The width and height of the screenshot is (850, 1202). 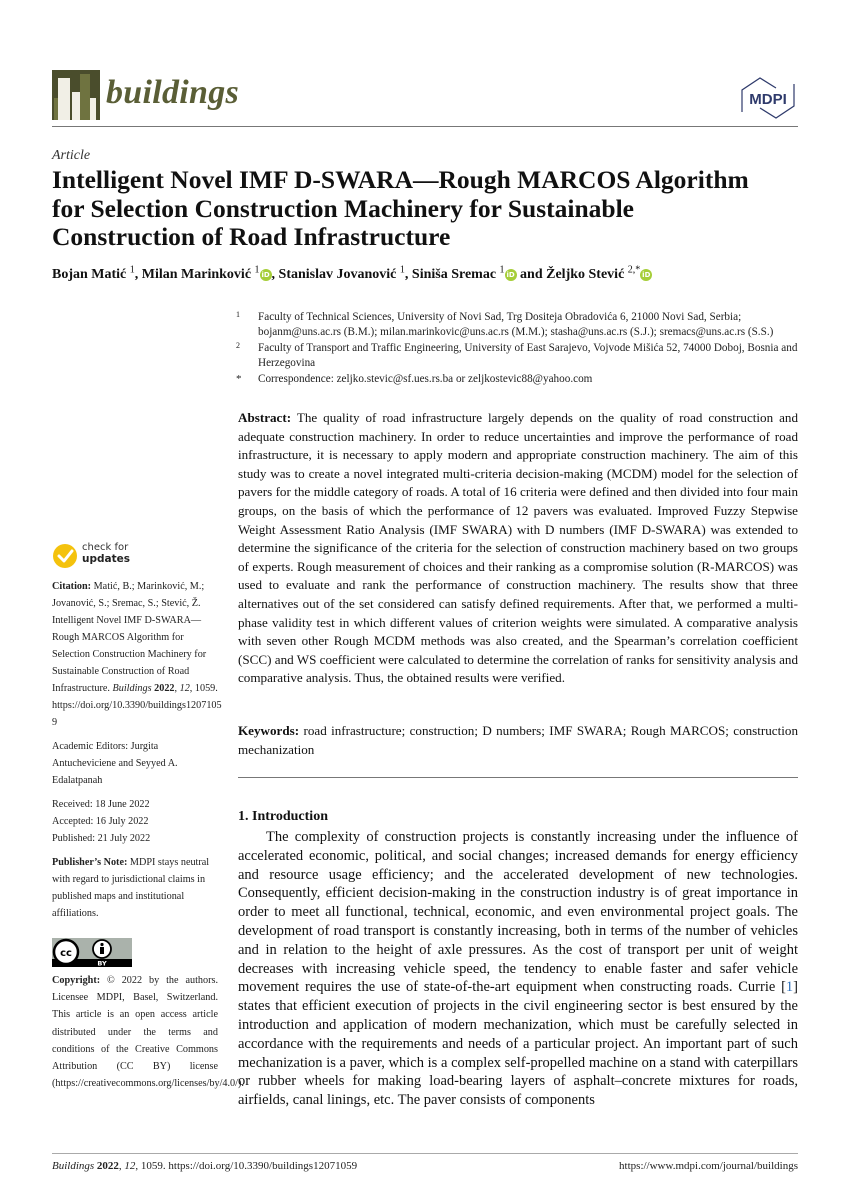 What do you see at coordinates (76, 980) in the screenshot?
I see `copyright-label: Copyright:` at bounding box center [76, 980].